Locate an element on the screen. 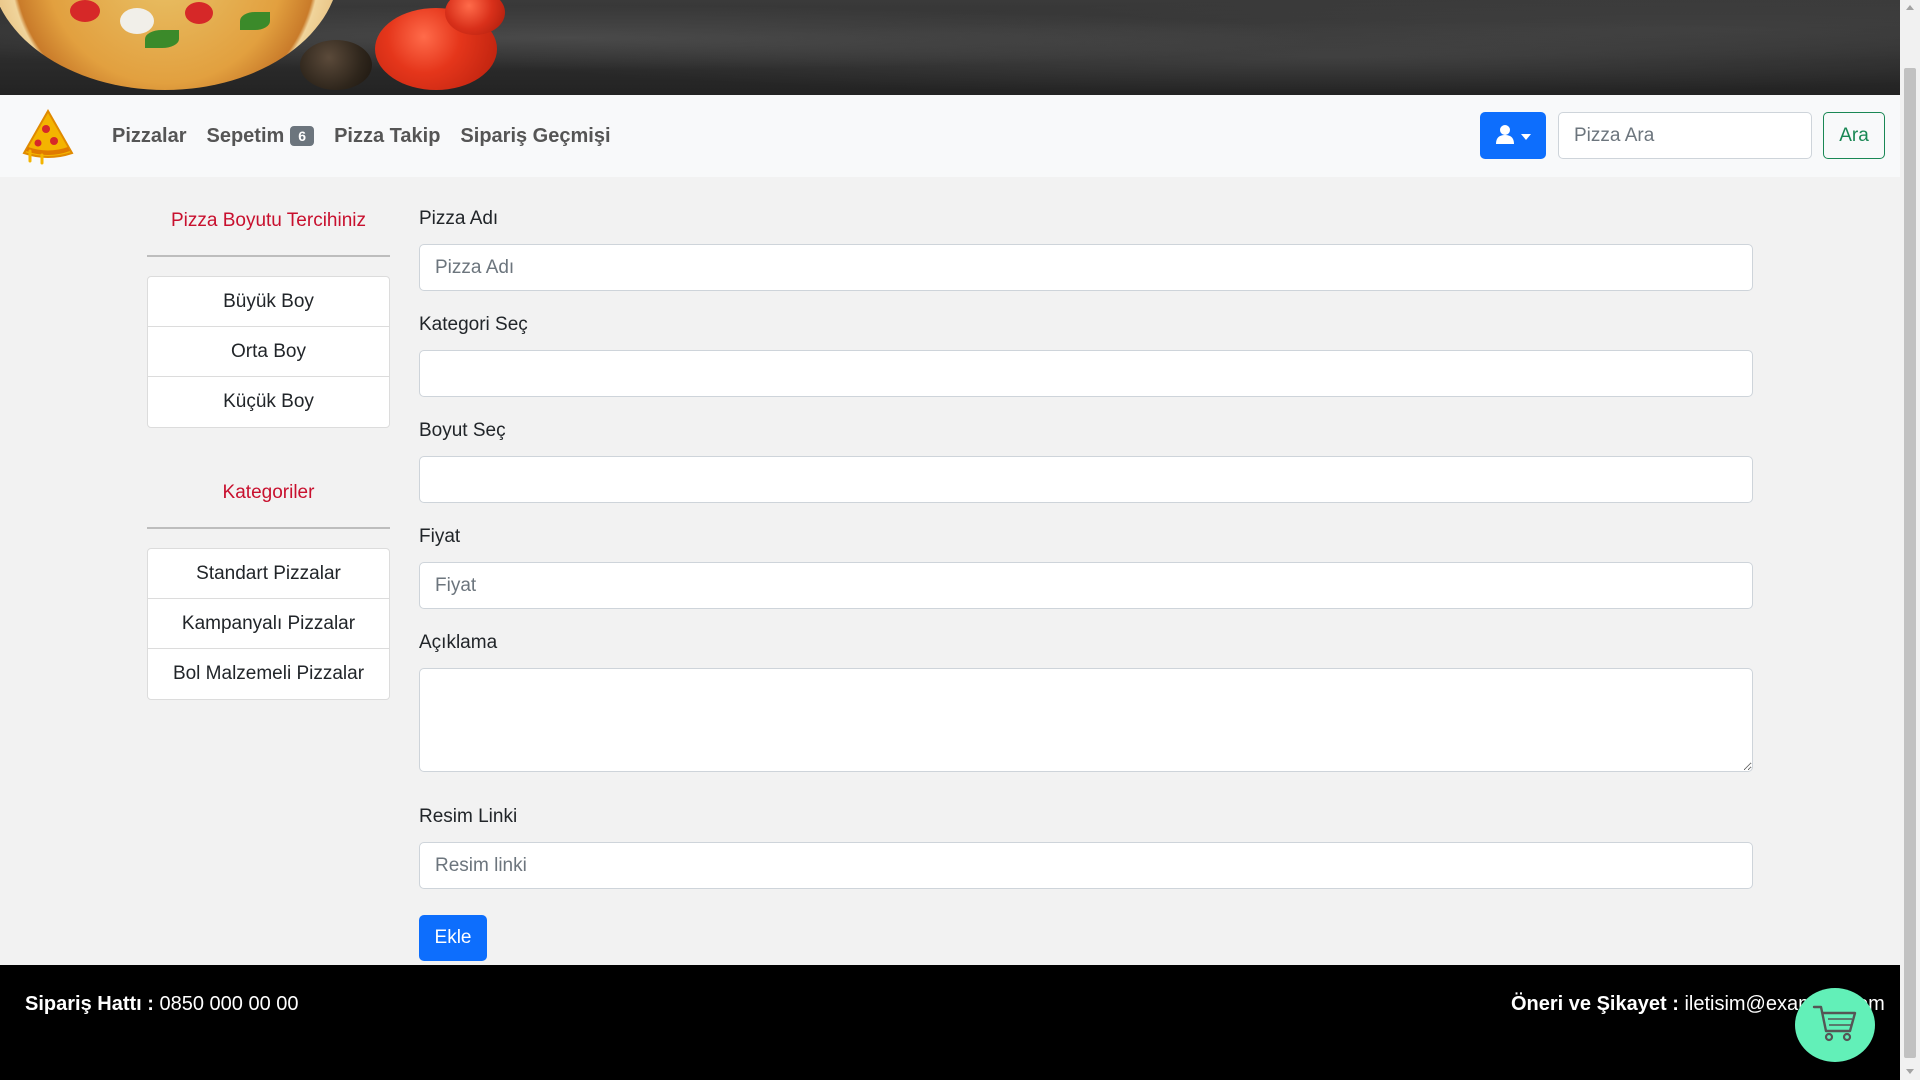  nav-link-pizzalar: Pizzalar is located at coordinates (149, 136).